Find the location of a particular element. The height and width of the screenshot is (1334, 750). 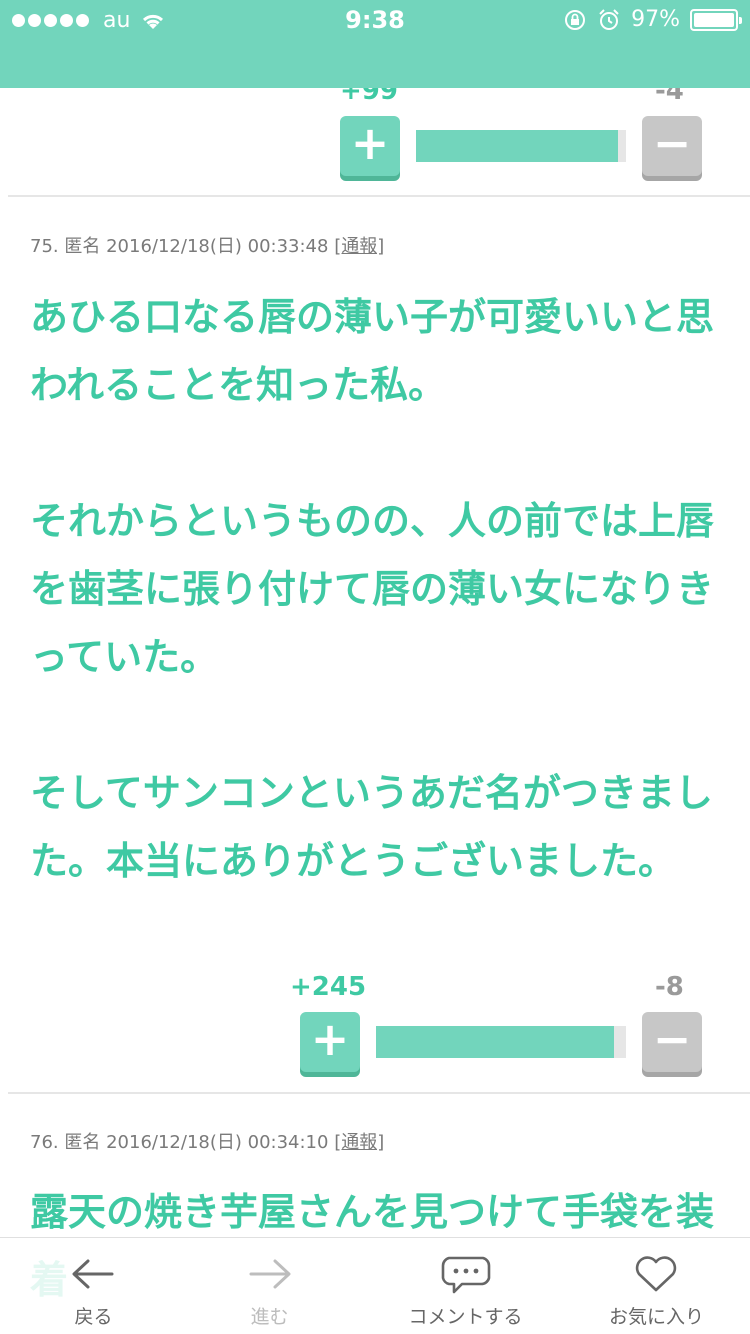

favorite-button: お気に入り is located at coordinates (656, 1286).